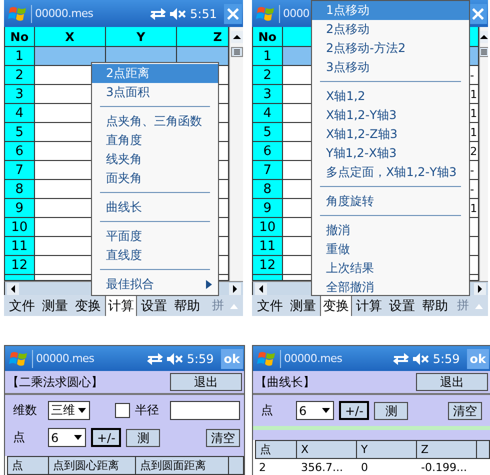 This screenshot has width=490, height=475. What do you see at coordinates (387, 449) in the screenshot?
I see `column-header: Y` at bounding box center [387, 449].